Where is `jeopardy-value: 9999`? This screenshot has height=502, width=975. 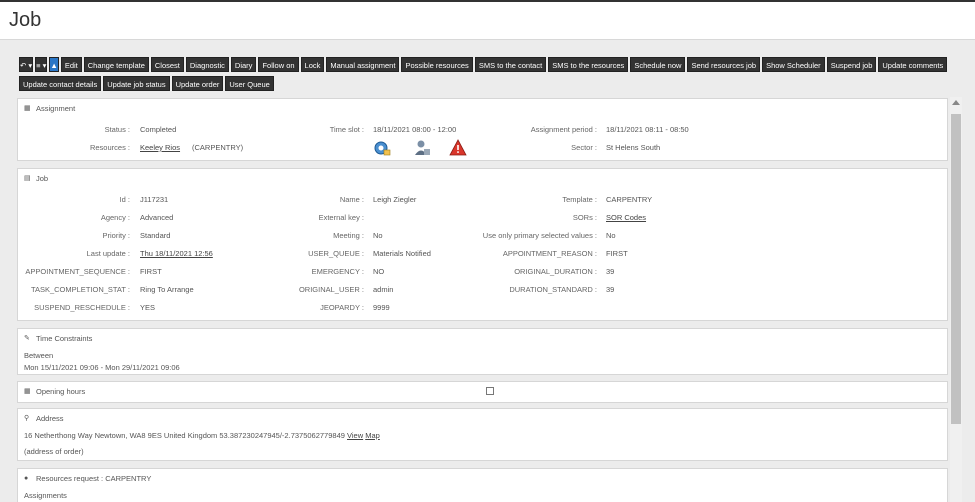
jeopardy-value: 9999 is located at coordinates (381, 307).